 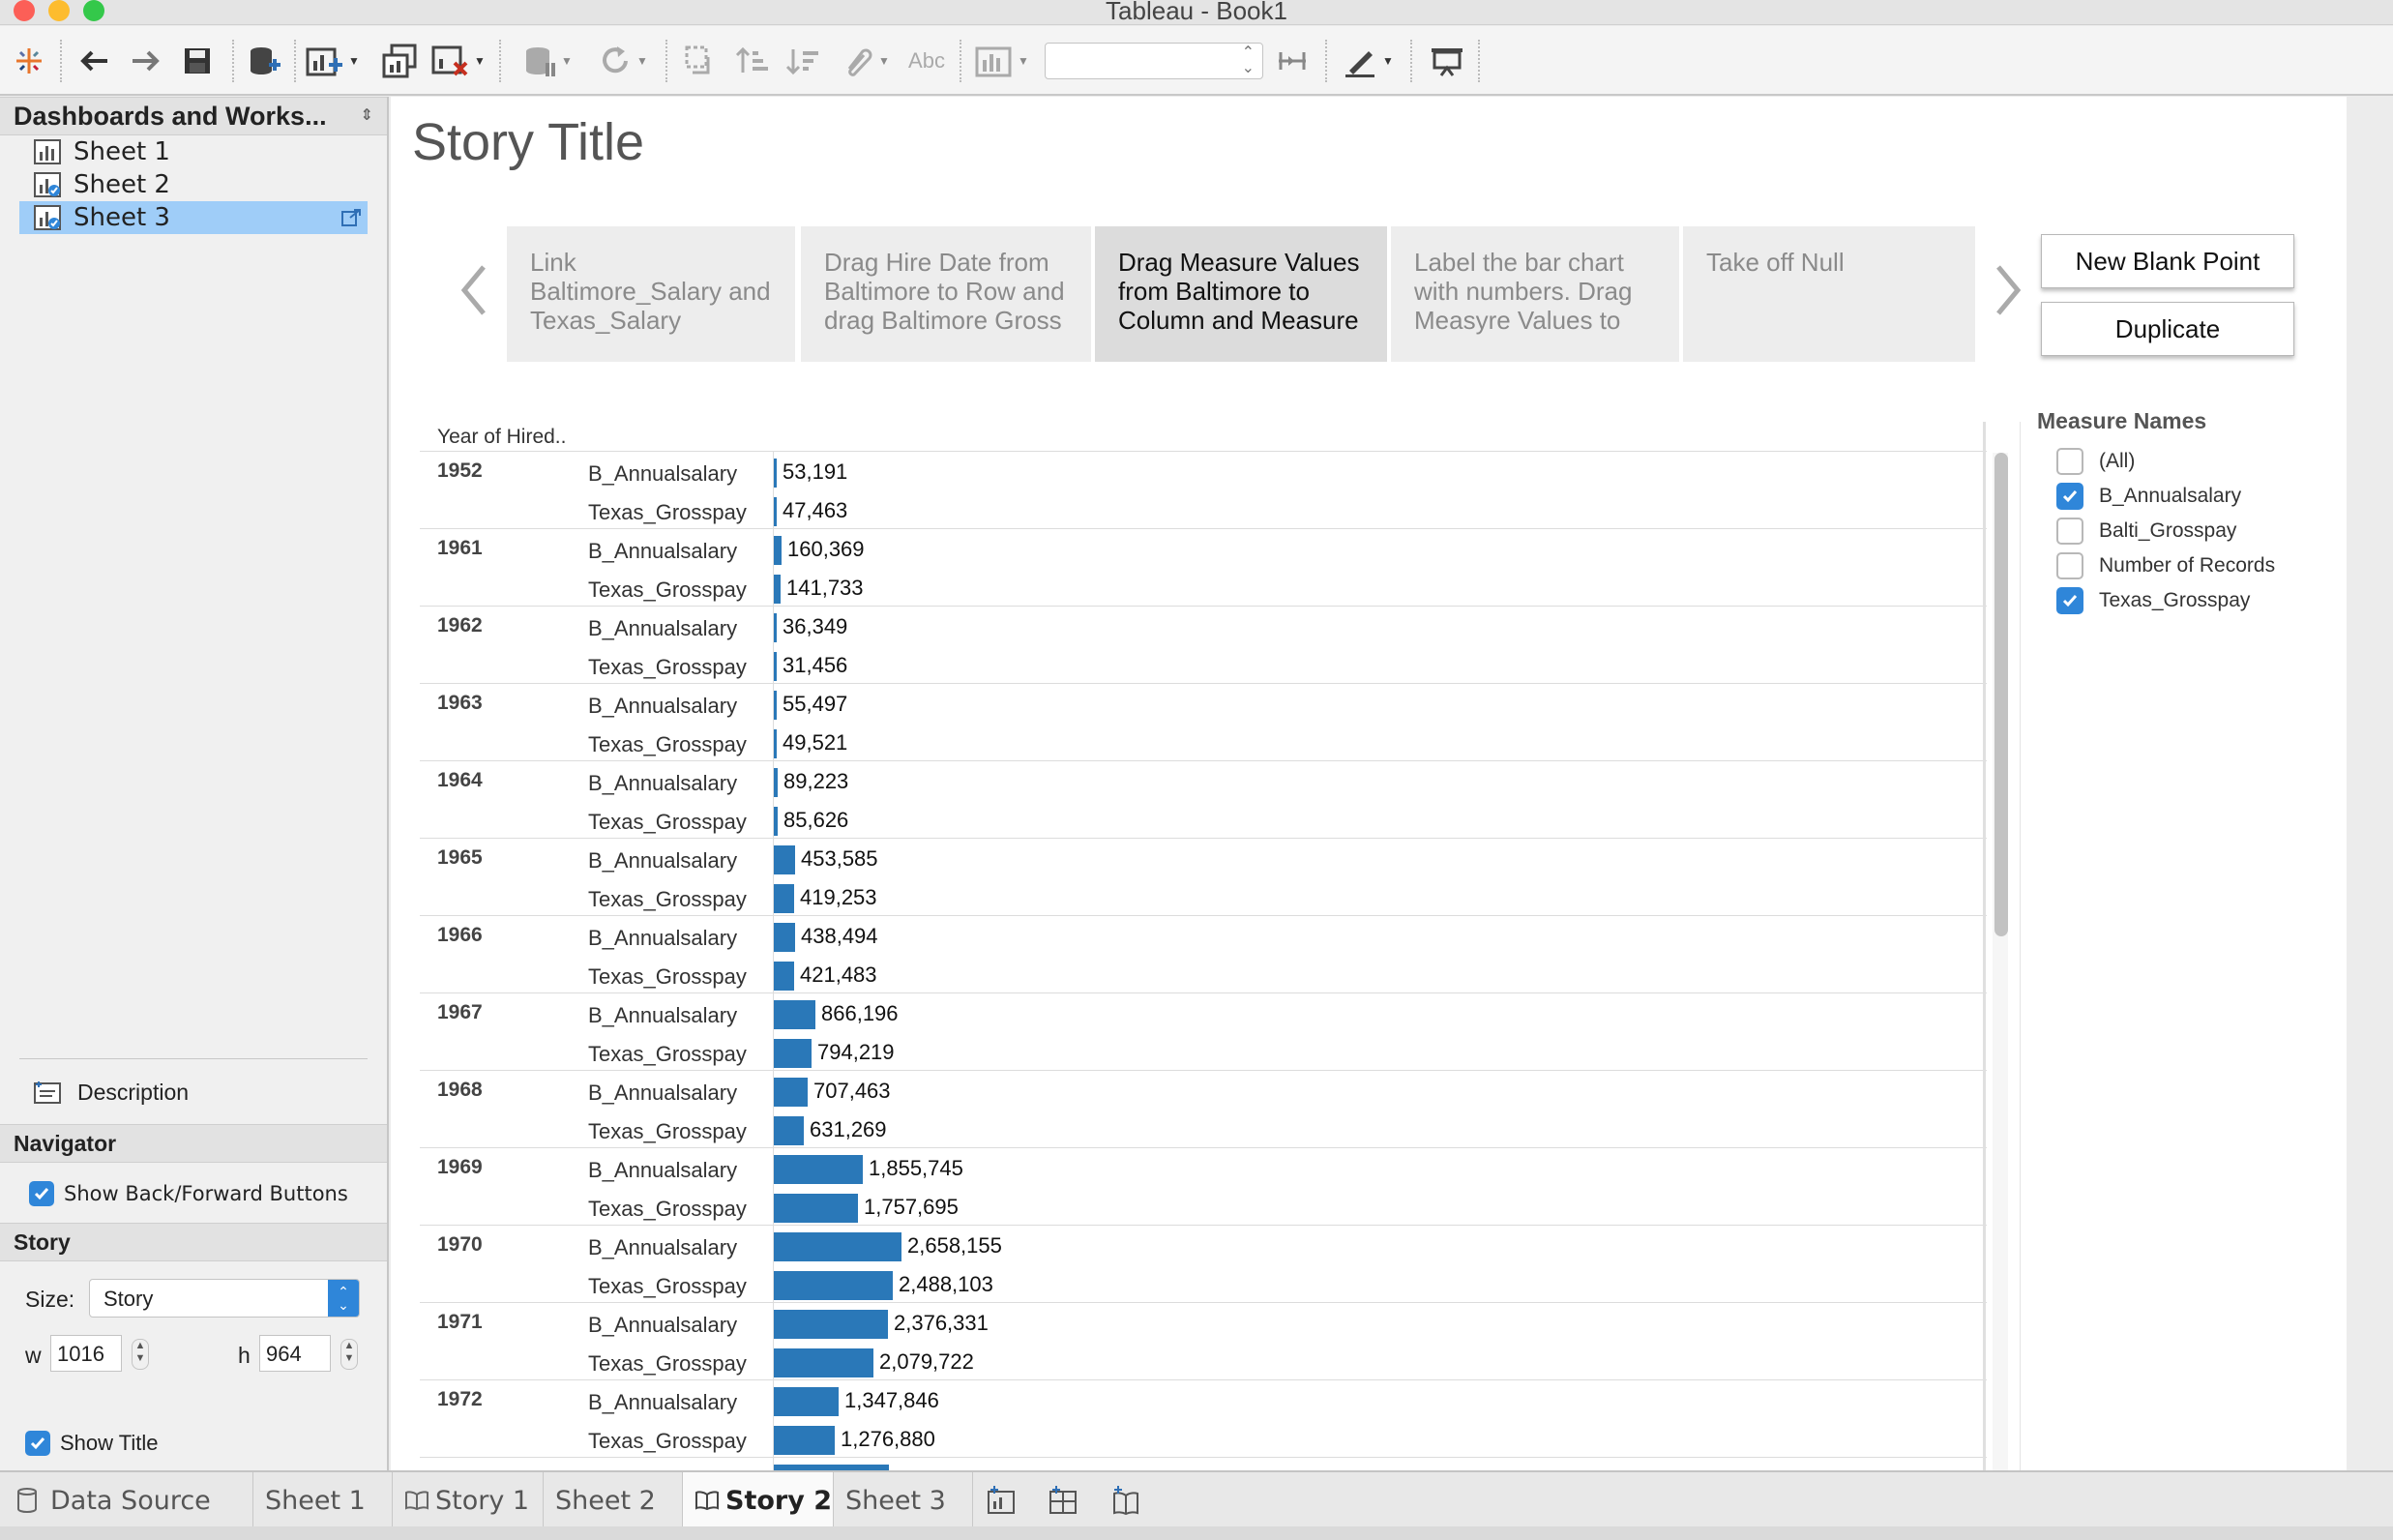 I want to click on description-item: Description, so click(x=111, y=1092).